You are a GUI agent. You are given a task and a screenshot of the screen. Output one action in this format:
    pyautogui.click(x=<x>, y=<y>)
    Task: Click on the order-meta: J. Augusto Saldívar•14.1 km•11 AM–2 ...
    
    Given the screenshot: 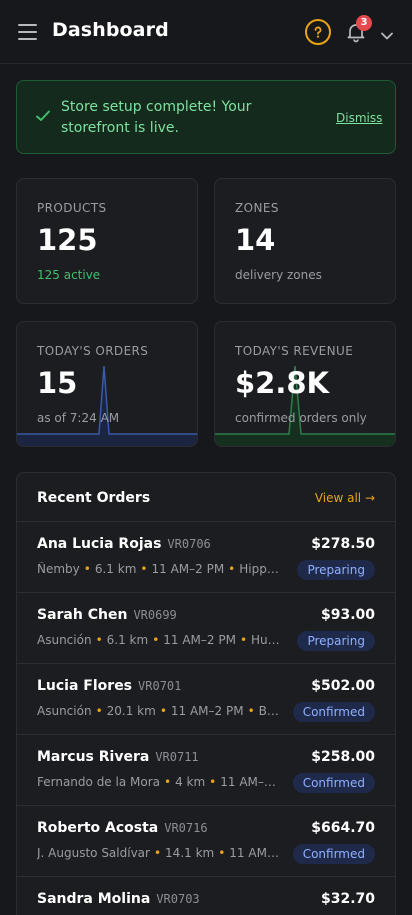 What is the action you would take?
    pyautogui.click(x=159, y=853)
    